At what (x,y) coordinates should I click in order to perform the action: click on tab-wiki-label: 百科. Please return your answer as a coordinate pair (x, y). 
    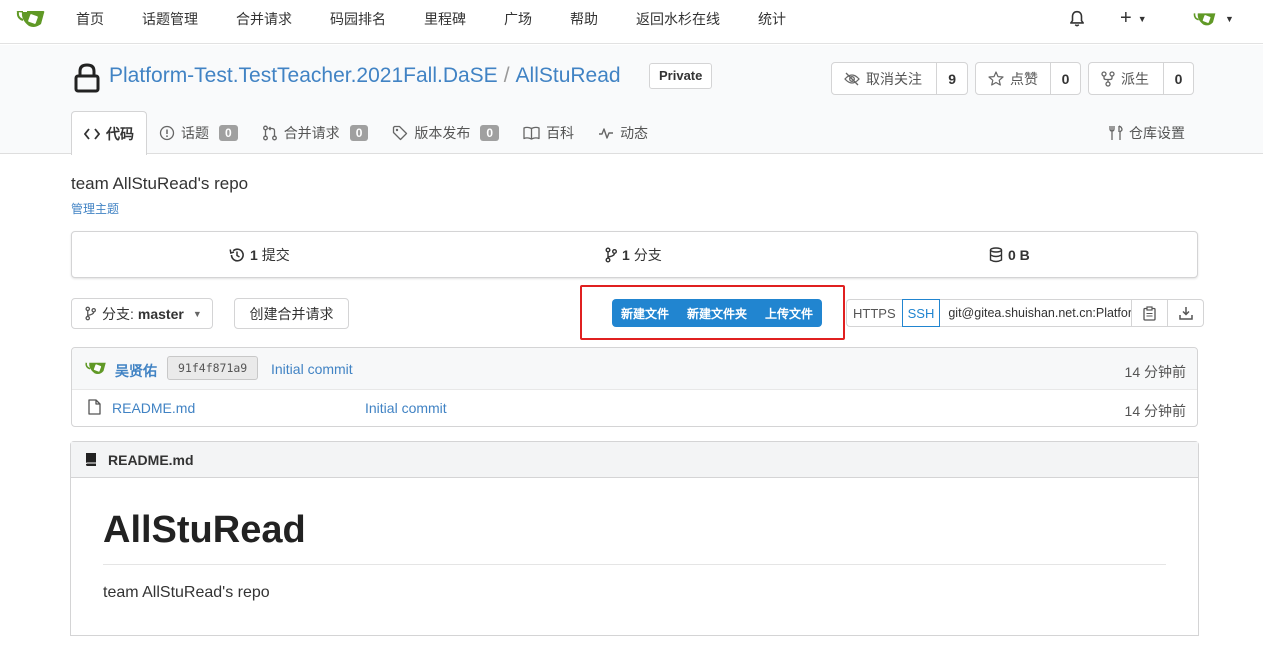
    Looking at the image, I should click on (560, 132).